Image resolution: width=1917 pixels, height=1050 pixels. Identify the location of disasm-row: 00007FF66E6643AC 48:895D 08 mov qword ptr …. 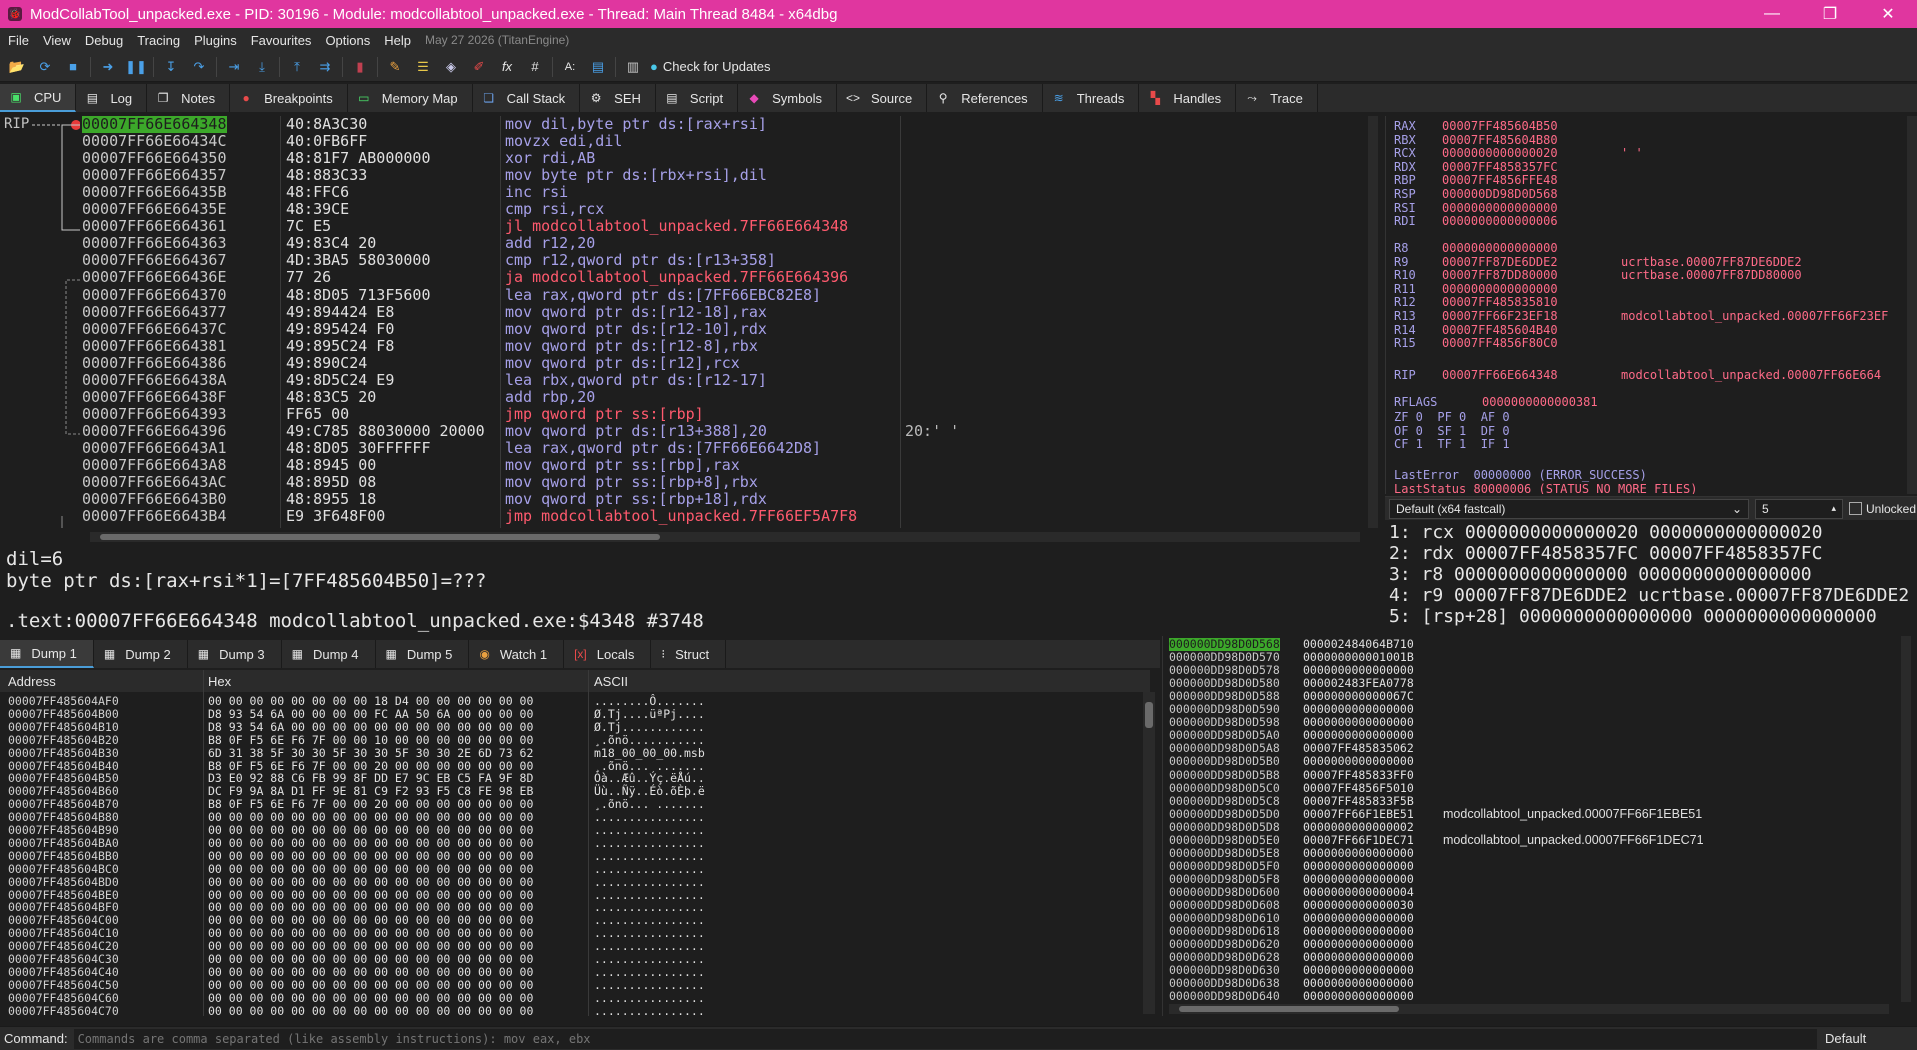
(685, 482).